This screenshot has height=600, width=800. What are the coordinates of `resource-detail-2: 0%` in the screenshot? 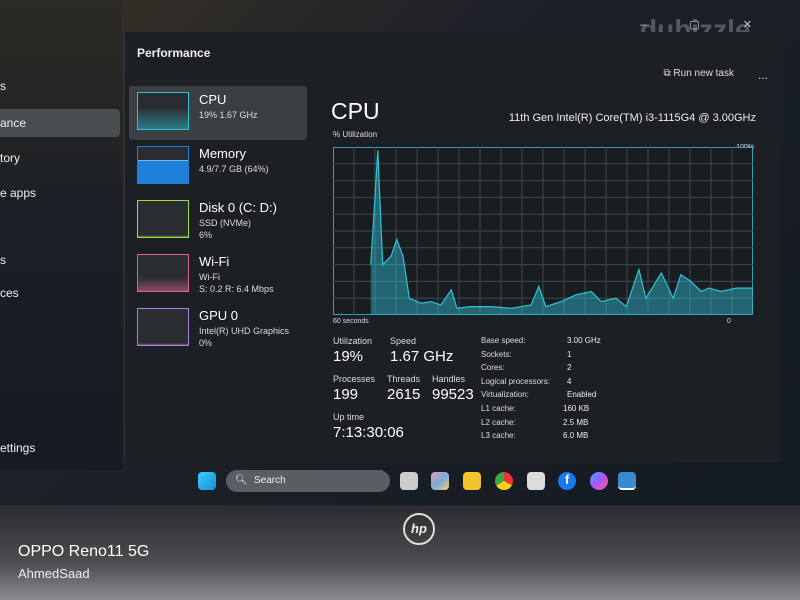 It's located at (206, 343).